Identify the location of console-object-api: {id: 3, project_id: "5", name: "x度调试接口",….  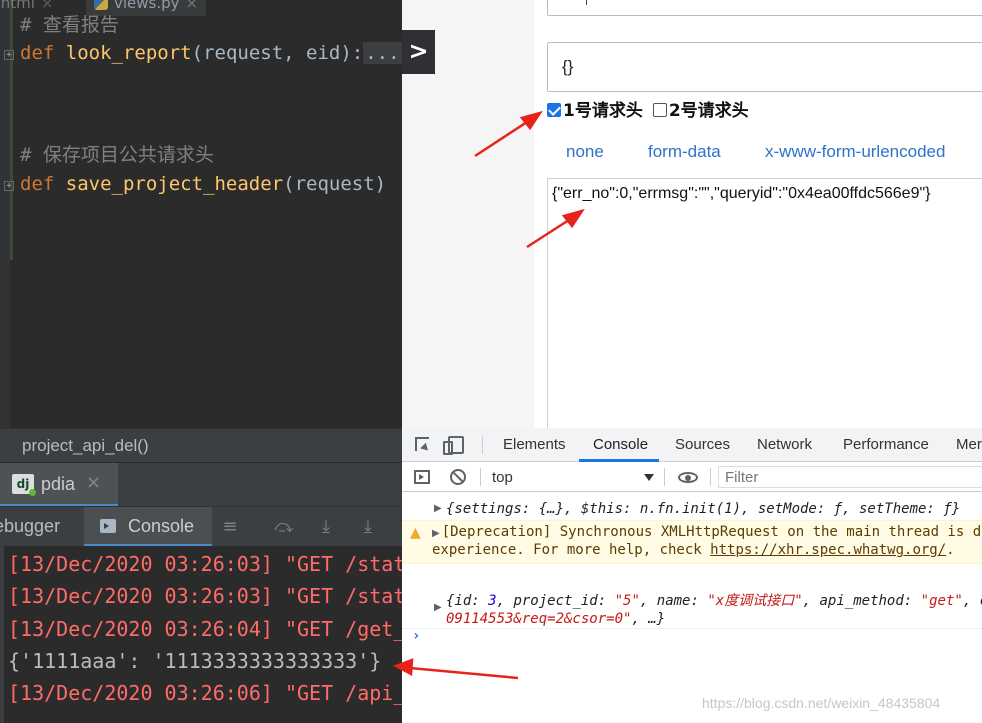
(714, 610).